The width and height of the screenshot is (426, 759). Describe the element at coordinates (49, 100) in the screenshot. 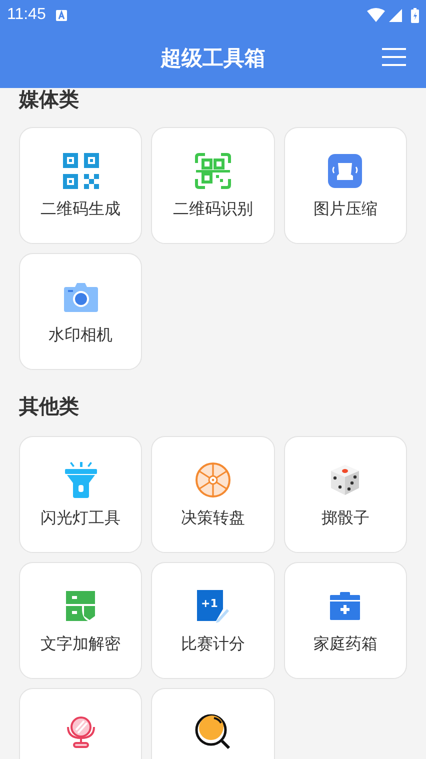

I see `section-title: 媒体类` at that location.